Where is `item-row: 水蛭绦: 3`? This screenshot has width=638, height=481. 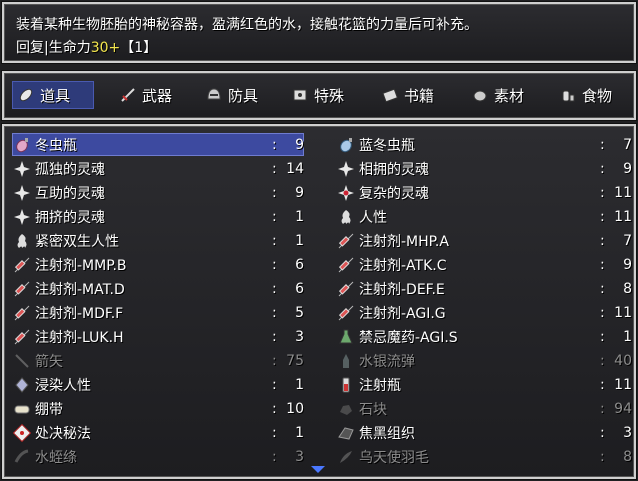
item-row: 水蛭绦: 3 is located at coordinates (158, 456).